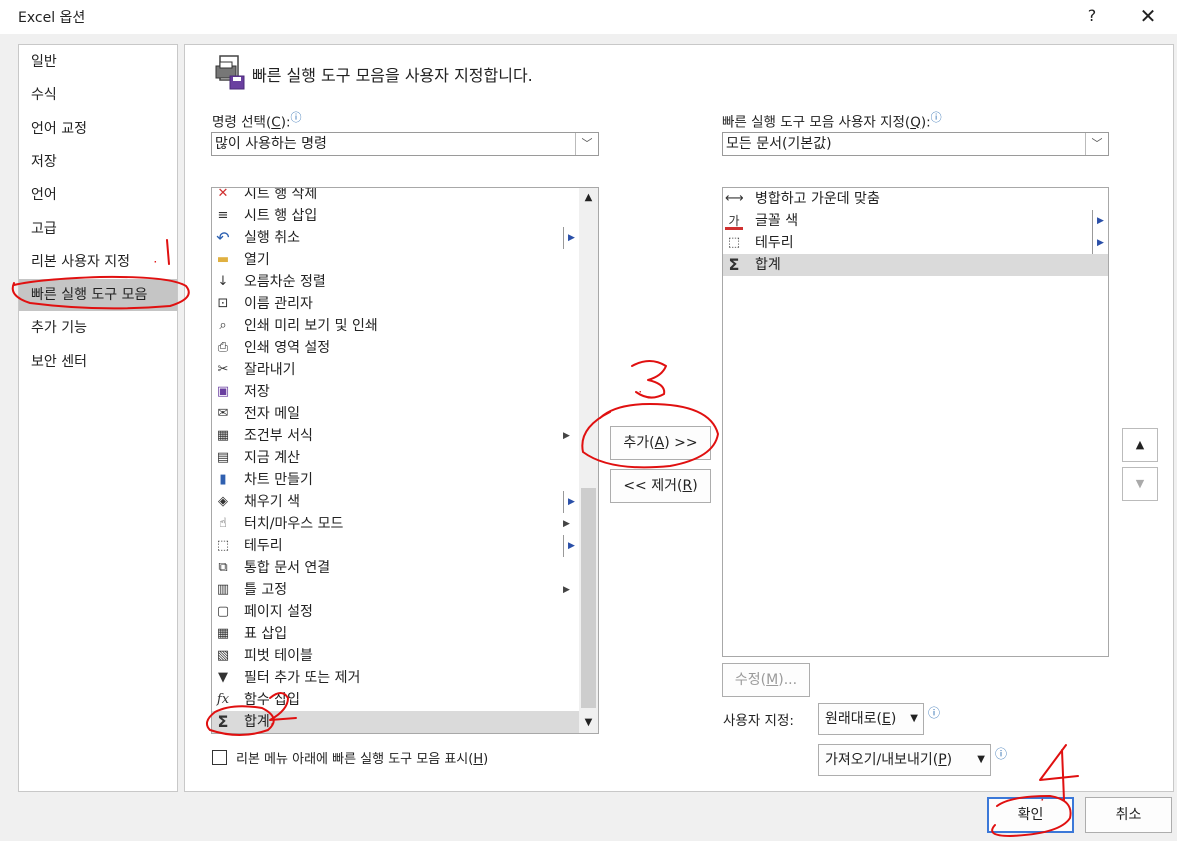  Describe the element at coordinates (272, 238) in the screenshot. I see `commands-item-label: 실행 취소` at that location.